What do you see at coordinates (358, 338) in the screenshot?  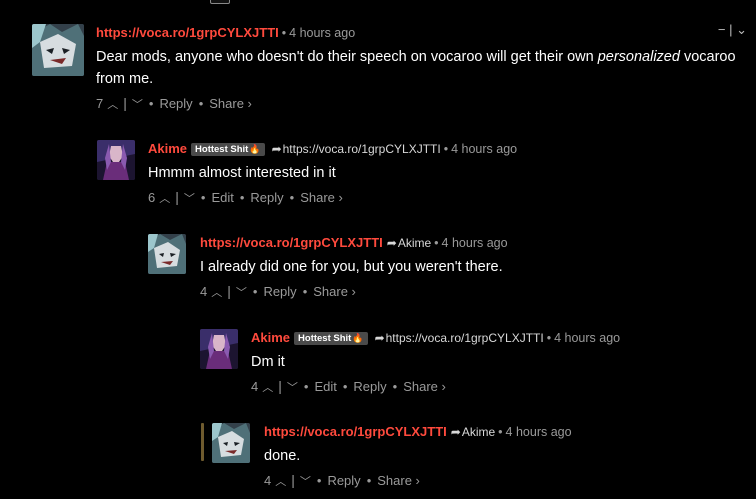 I see `fire-icon: 🔥` at bounding box center [358, 338].